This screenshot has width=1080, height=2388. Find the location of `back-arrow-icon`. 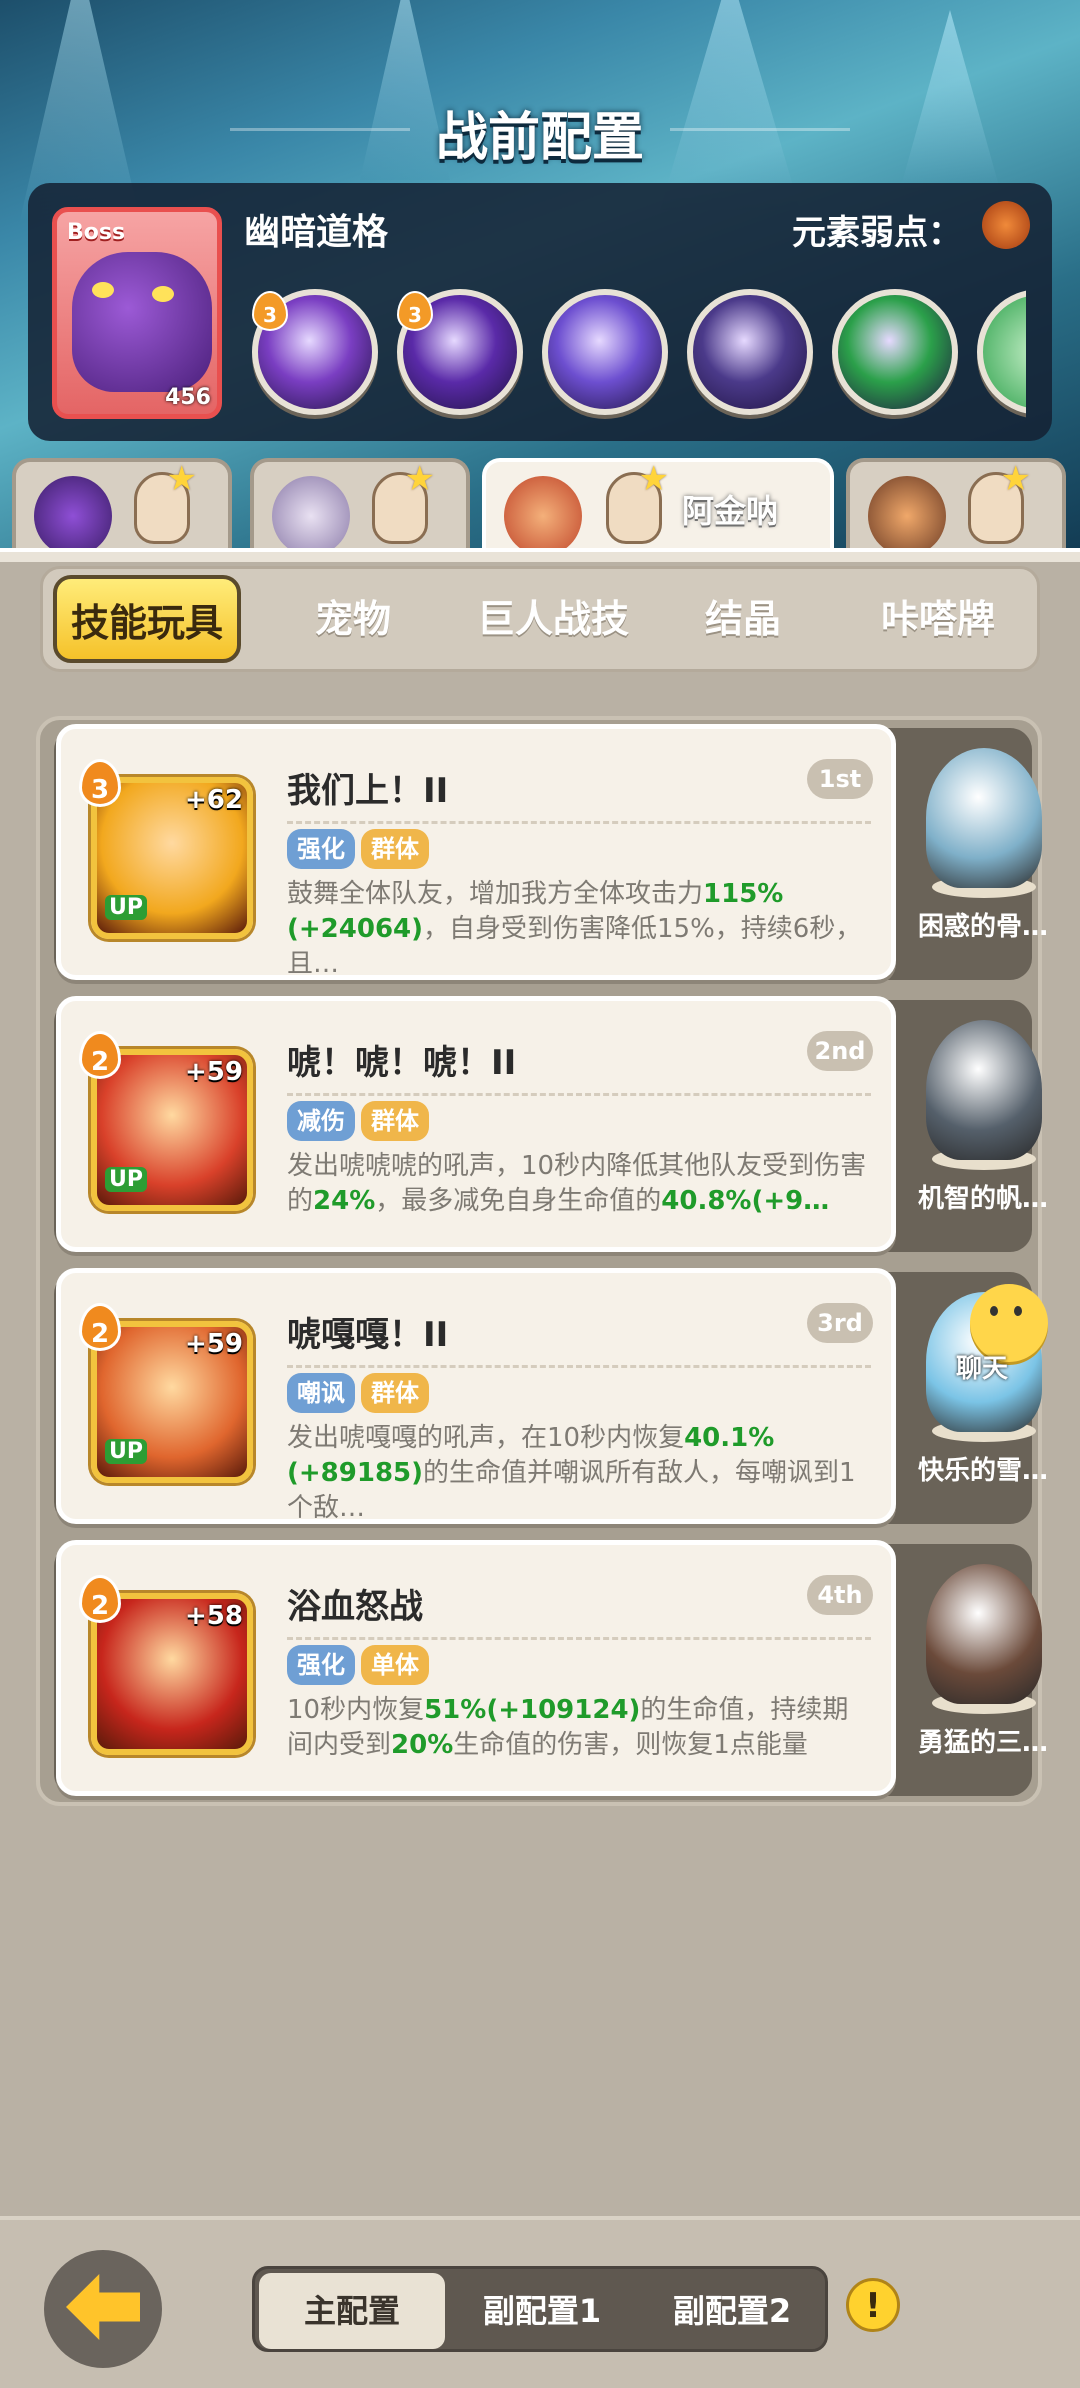

back-arrow-icon is located at coordinates (103, 2307).